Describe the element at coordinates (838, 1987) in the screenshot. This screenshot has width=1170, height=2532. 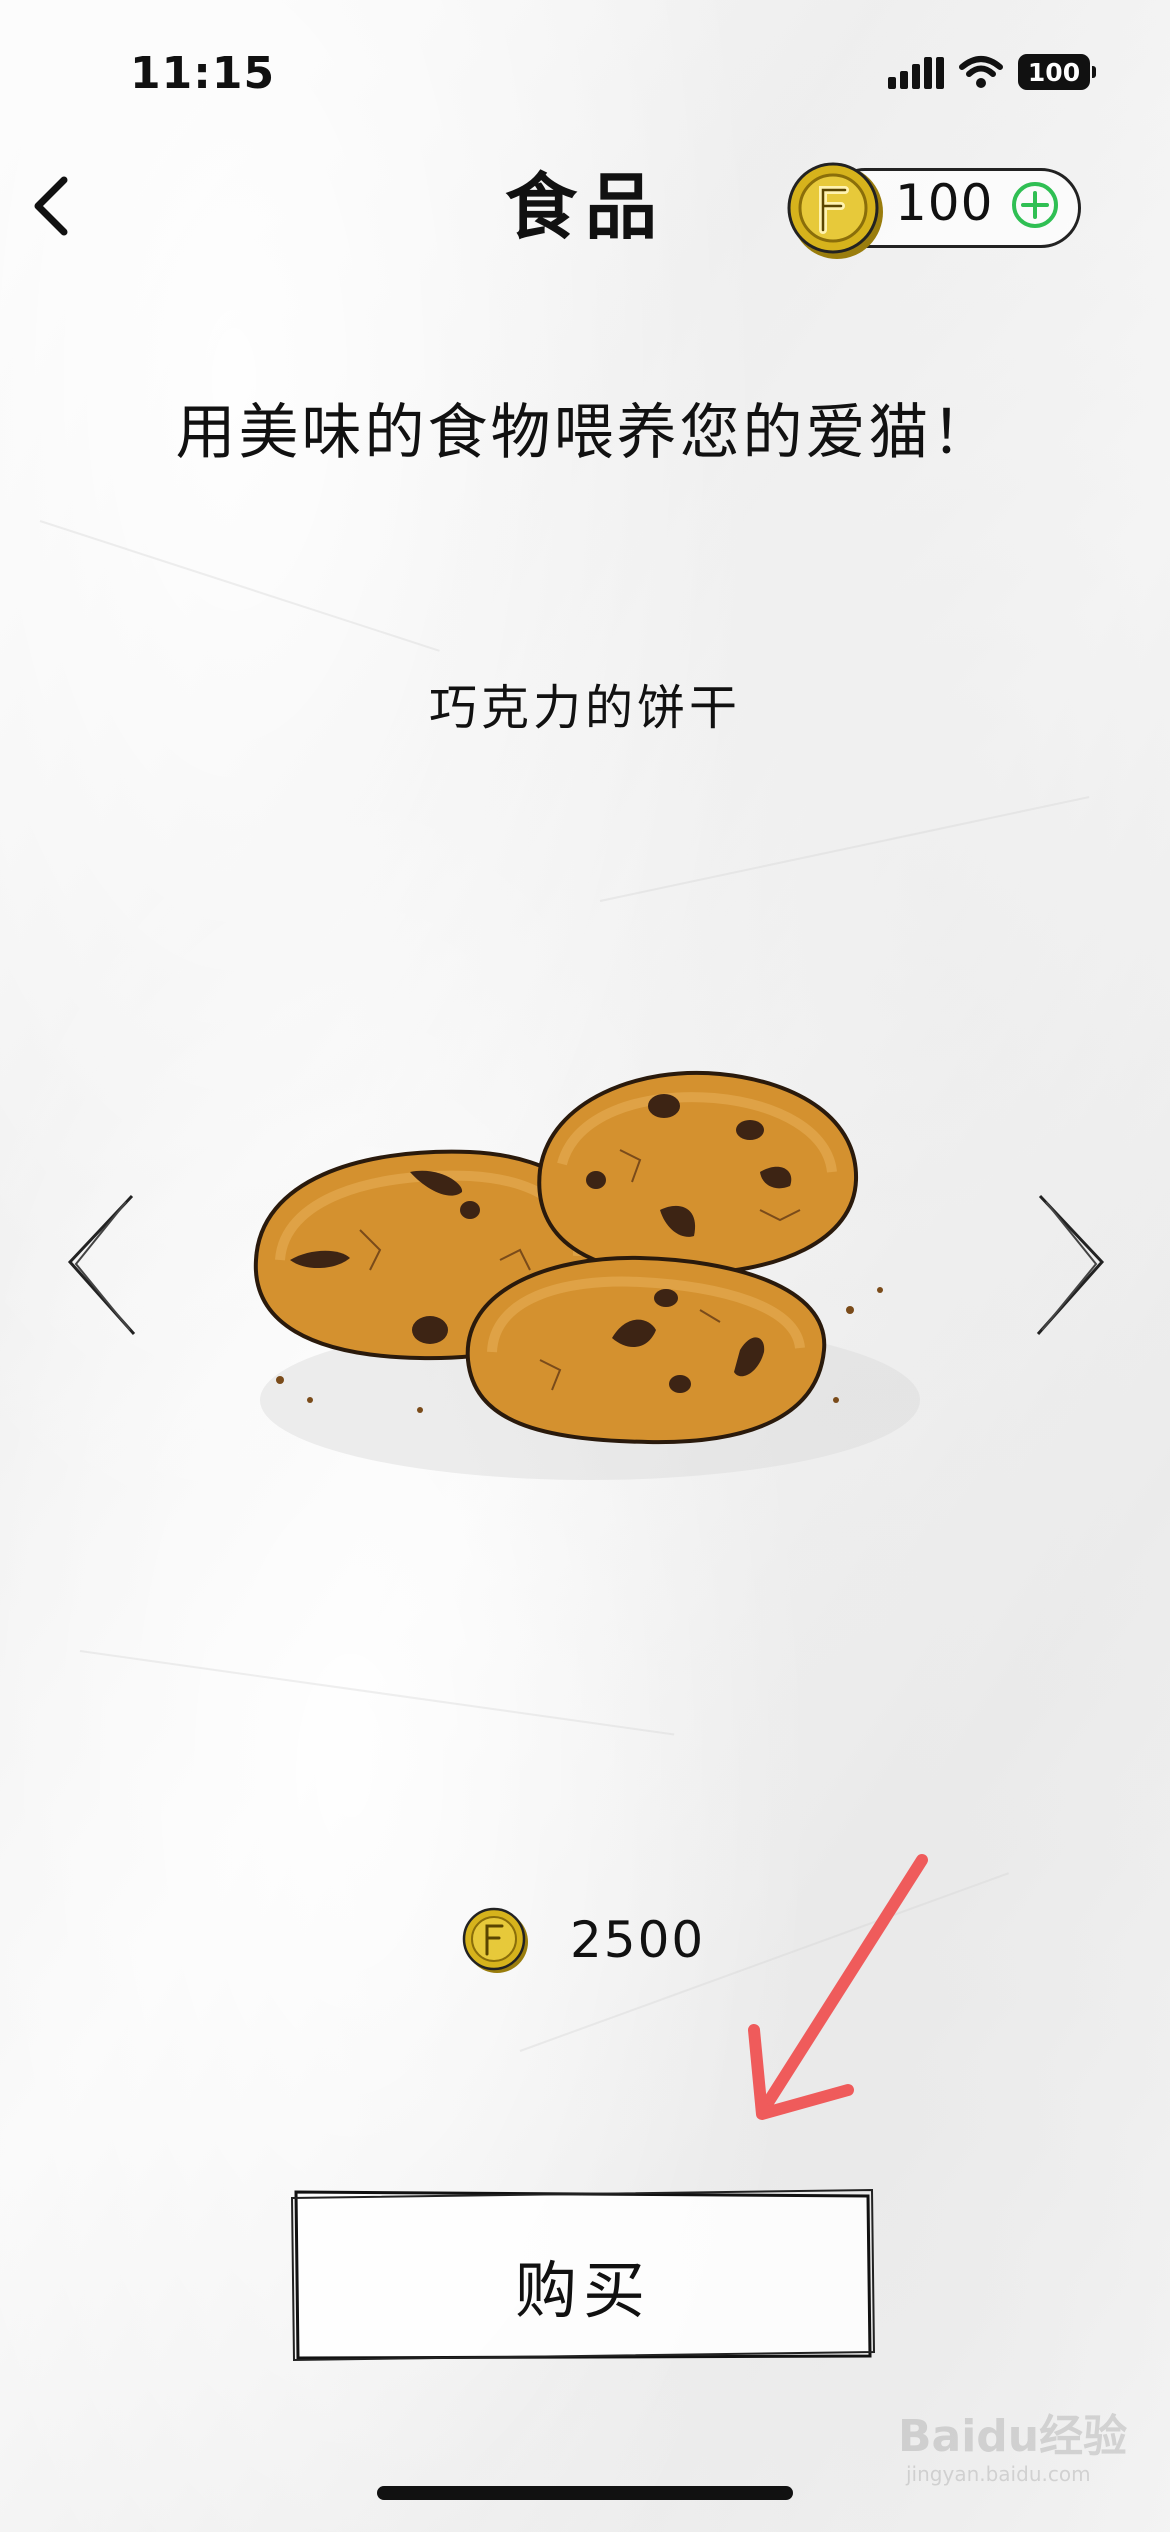
I see `annotation-arrow-icon` at that location.